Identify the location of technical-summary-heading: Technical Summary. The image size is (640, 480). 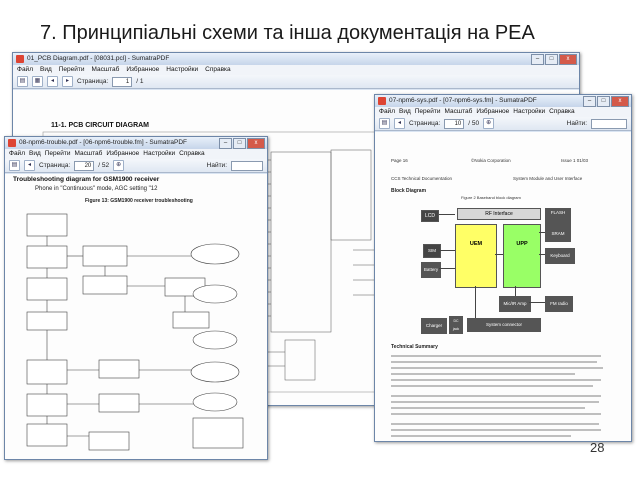
(414, 347).